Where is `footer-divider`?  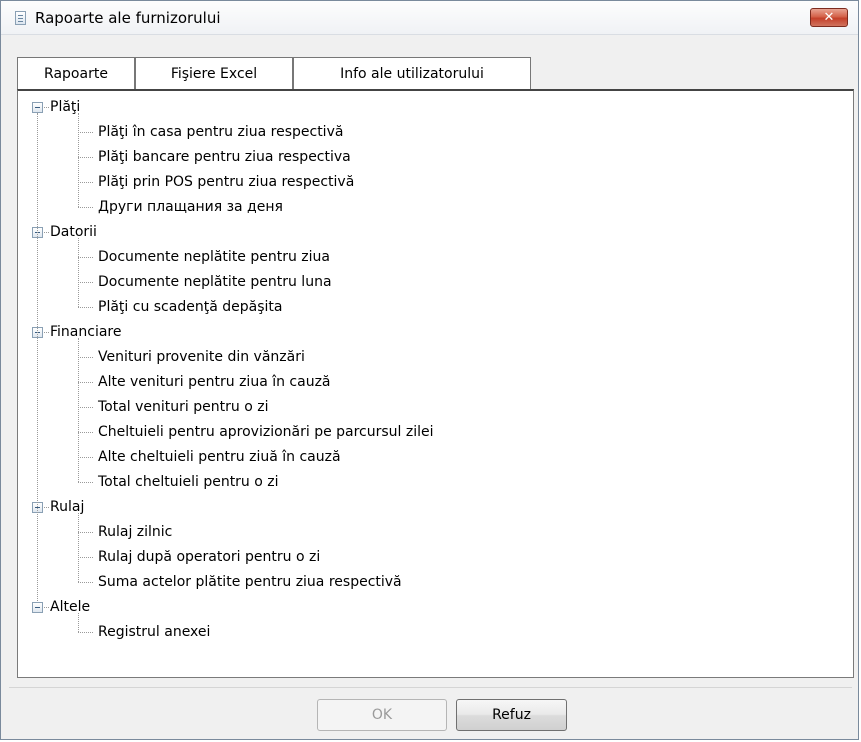
footer-divider is located at coordinates (430, 687).